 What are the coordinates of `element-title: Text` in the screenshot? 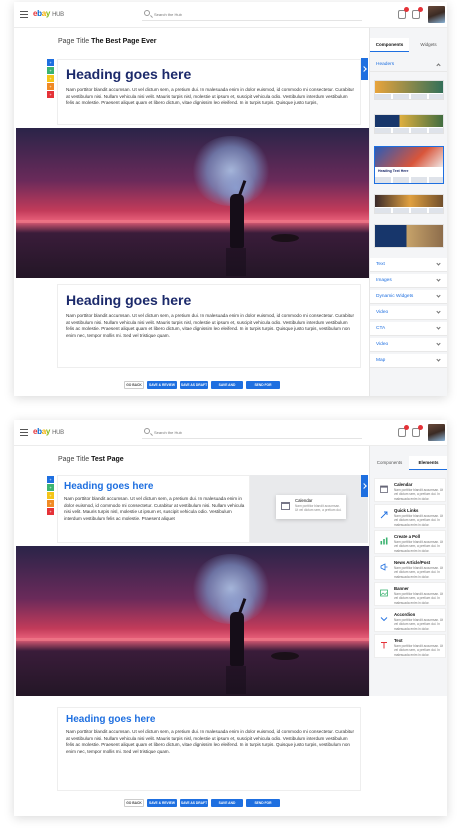 It's located at (398, 640).